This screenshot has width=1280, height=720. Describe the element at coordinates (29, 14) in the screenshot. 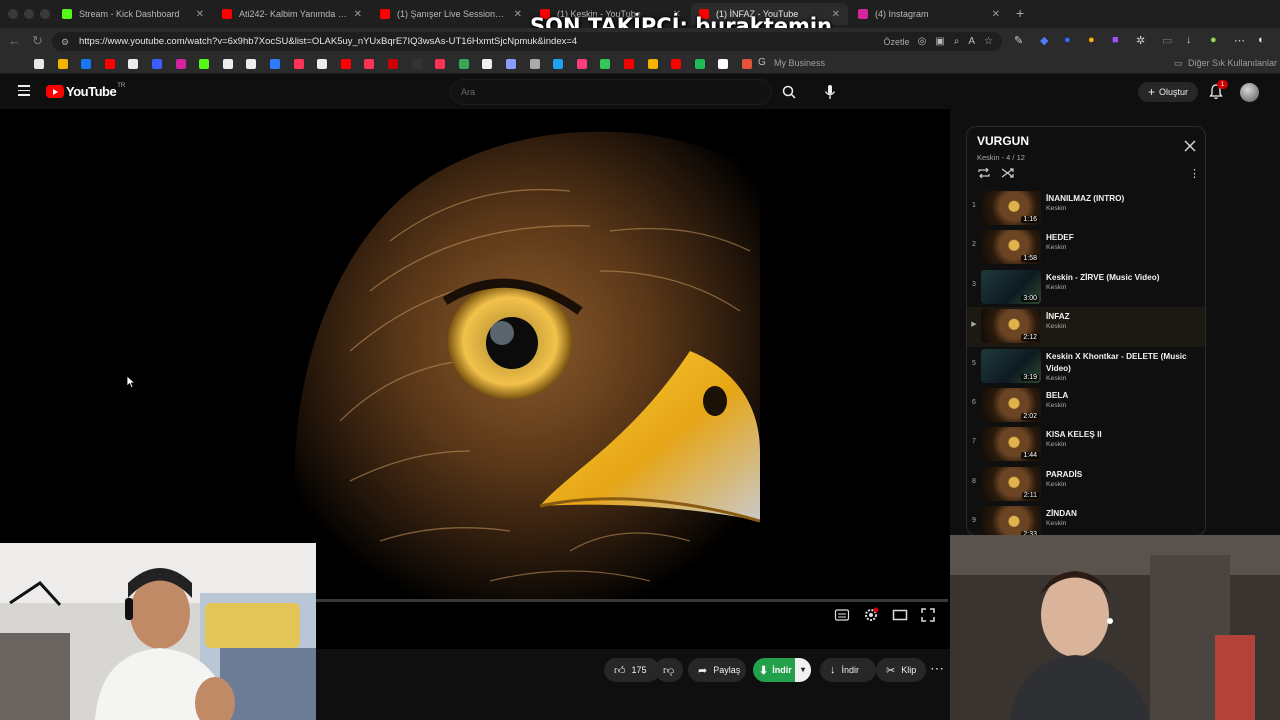

I see `window-minimize-dot` at that location.